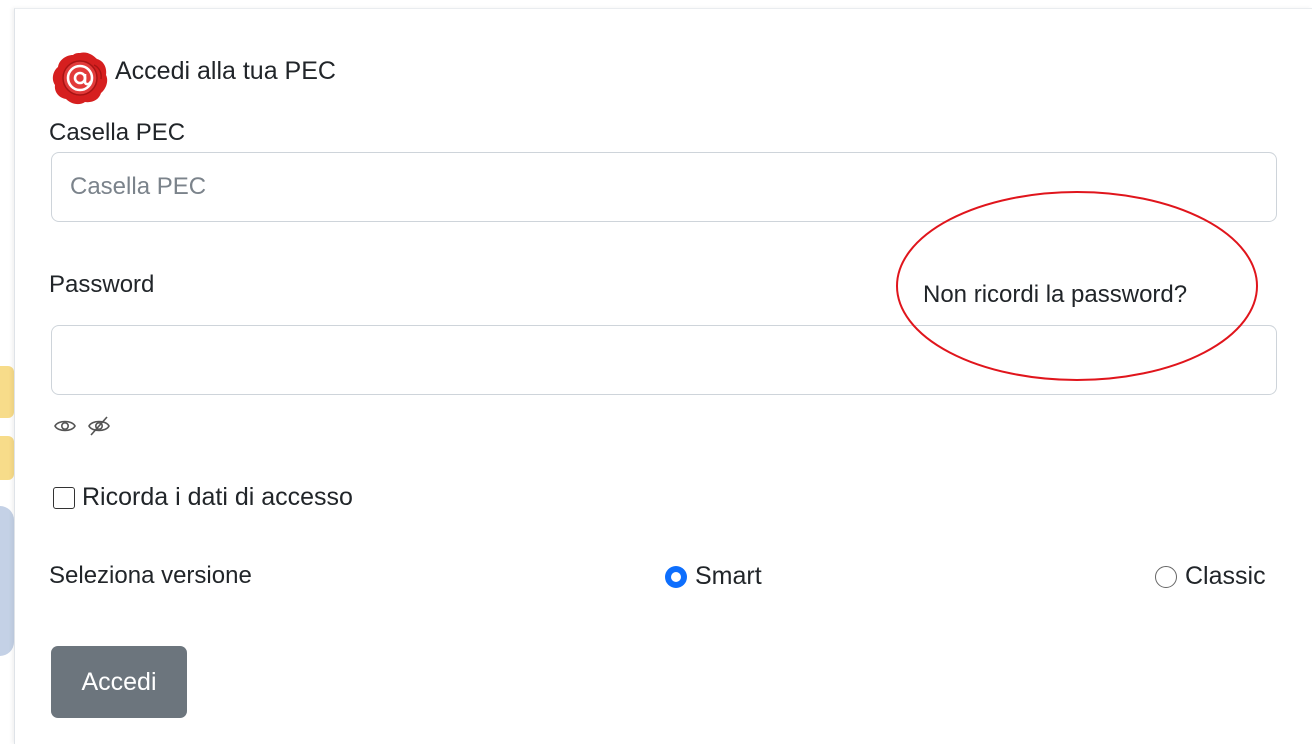 This screenshot has width=1312, height=744. I want to click on login-button: Accedi, so click(119, 682).